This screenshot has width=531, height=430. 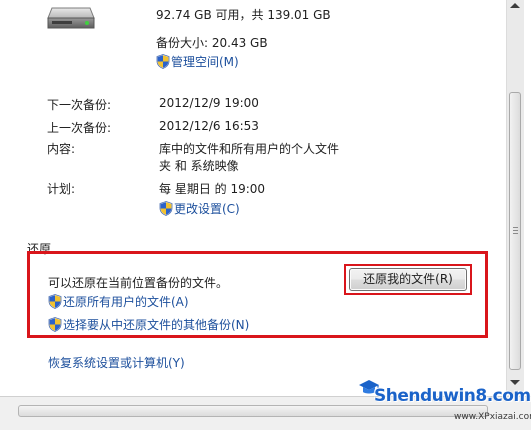 I want to click on recover-system-link: 恢复系统设置或计算机(Y), so click(x=116, y=362).